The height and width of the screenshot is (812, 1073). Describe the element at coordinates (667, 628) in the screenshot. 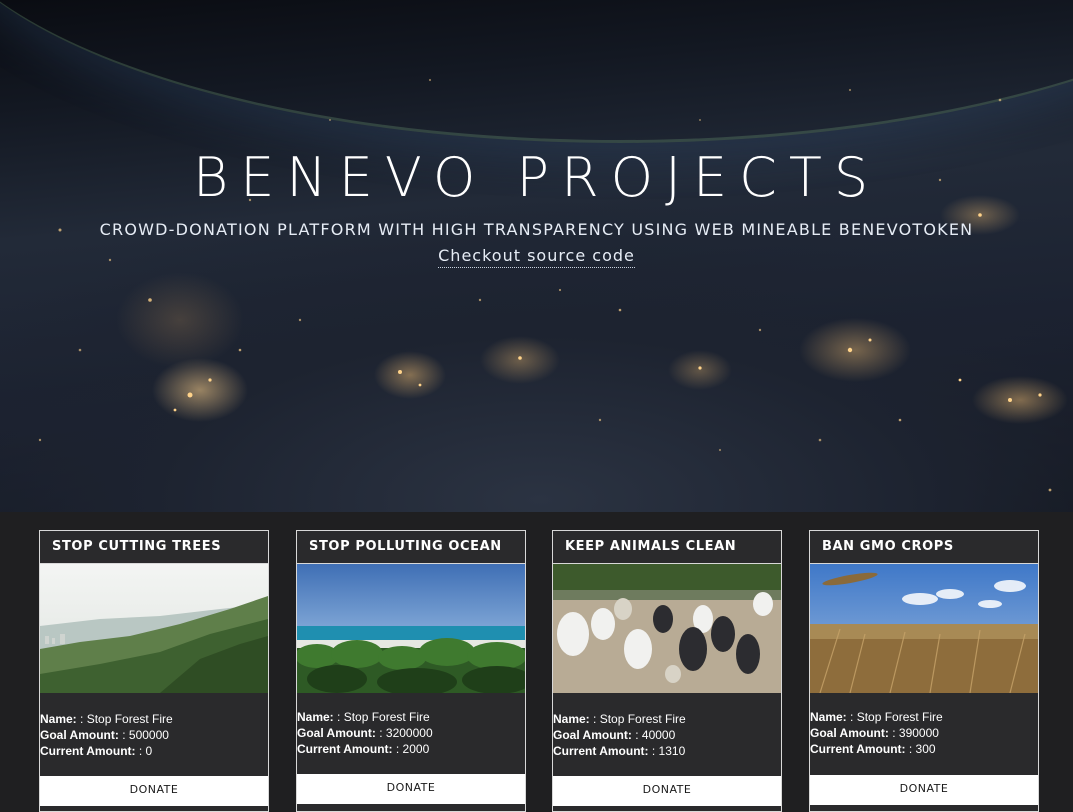

I see `ducks-farm-photo` at that location.